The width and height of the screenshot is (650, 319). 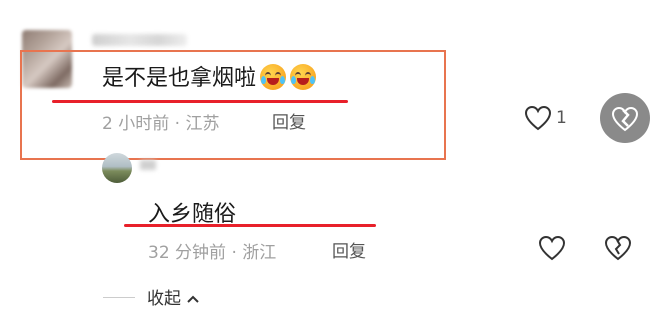 What do you see at coordinates (136, 124) in the screenshot?
I see `comment-time: 2 小时前` at bounding box center [136, 124].